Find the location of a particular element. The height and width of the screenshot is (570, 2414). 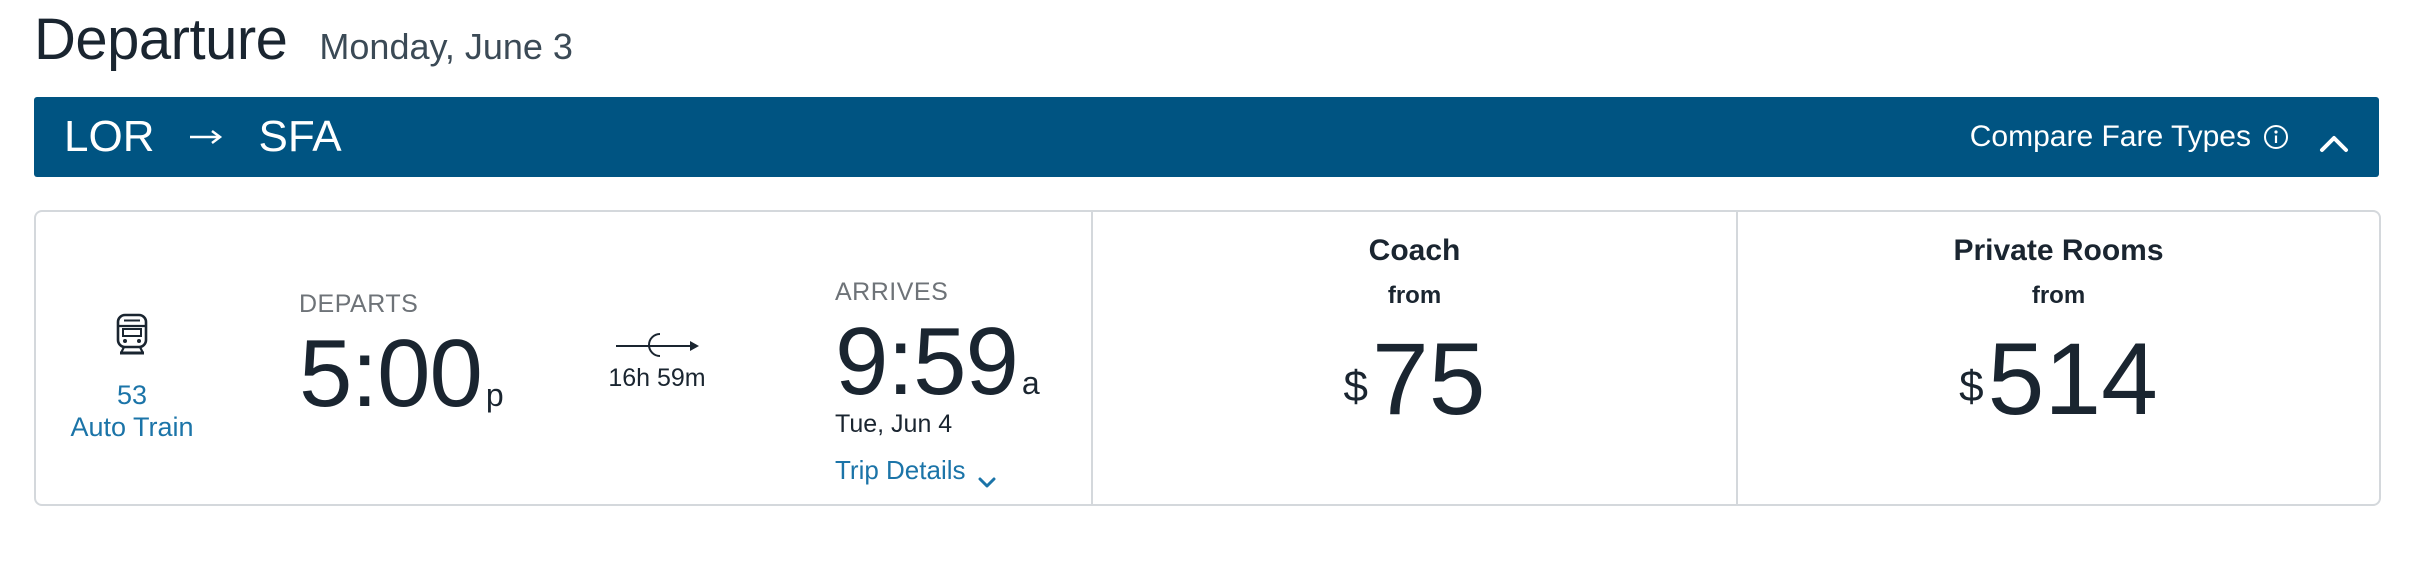

route-arrow-icon is located at coordinates (207, 137).